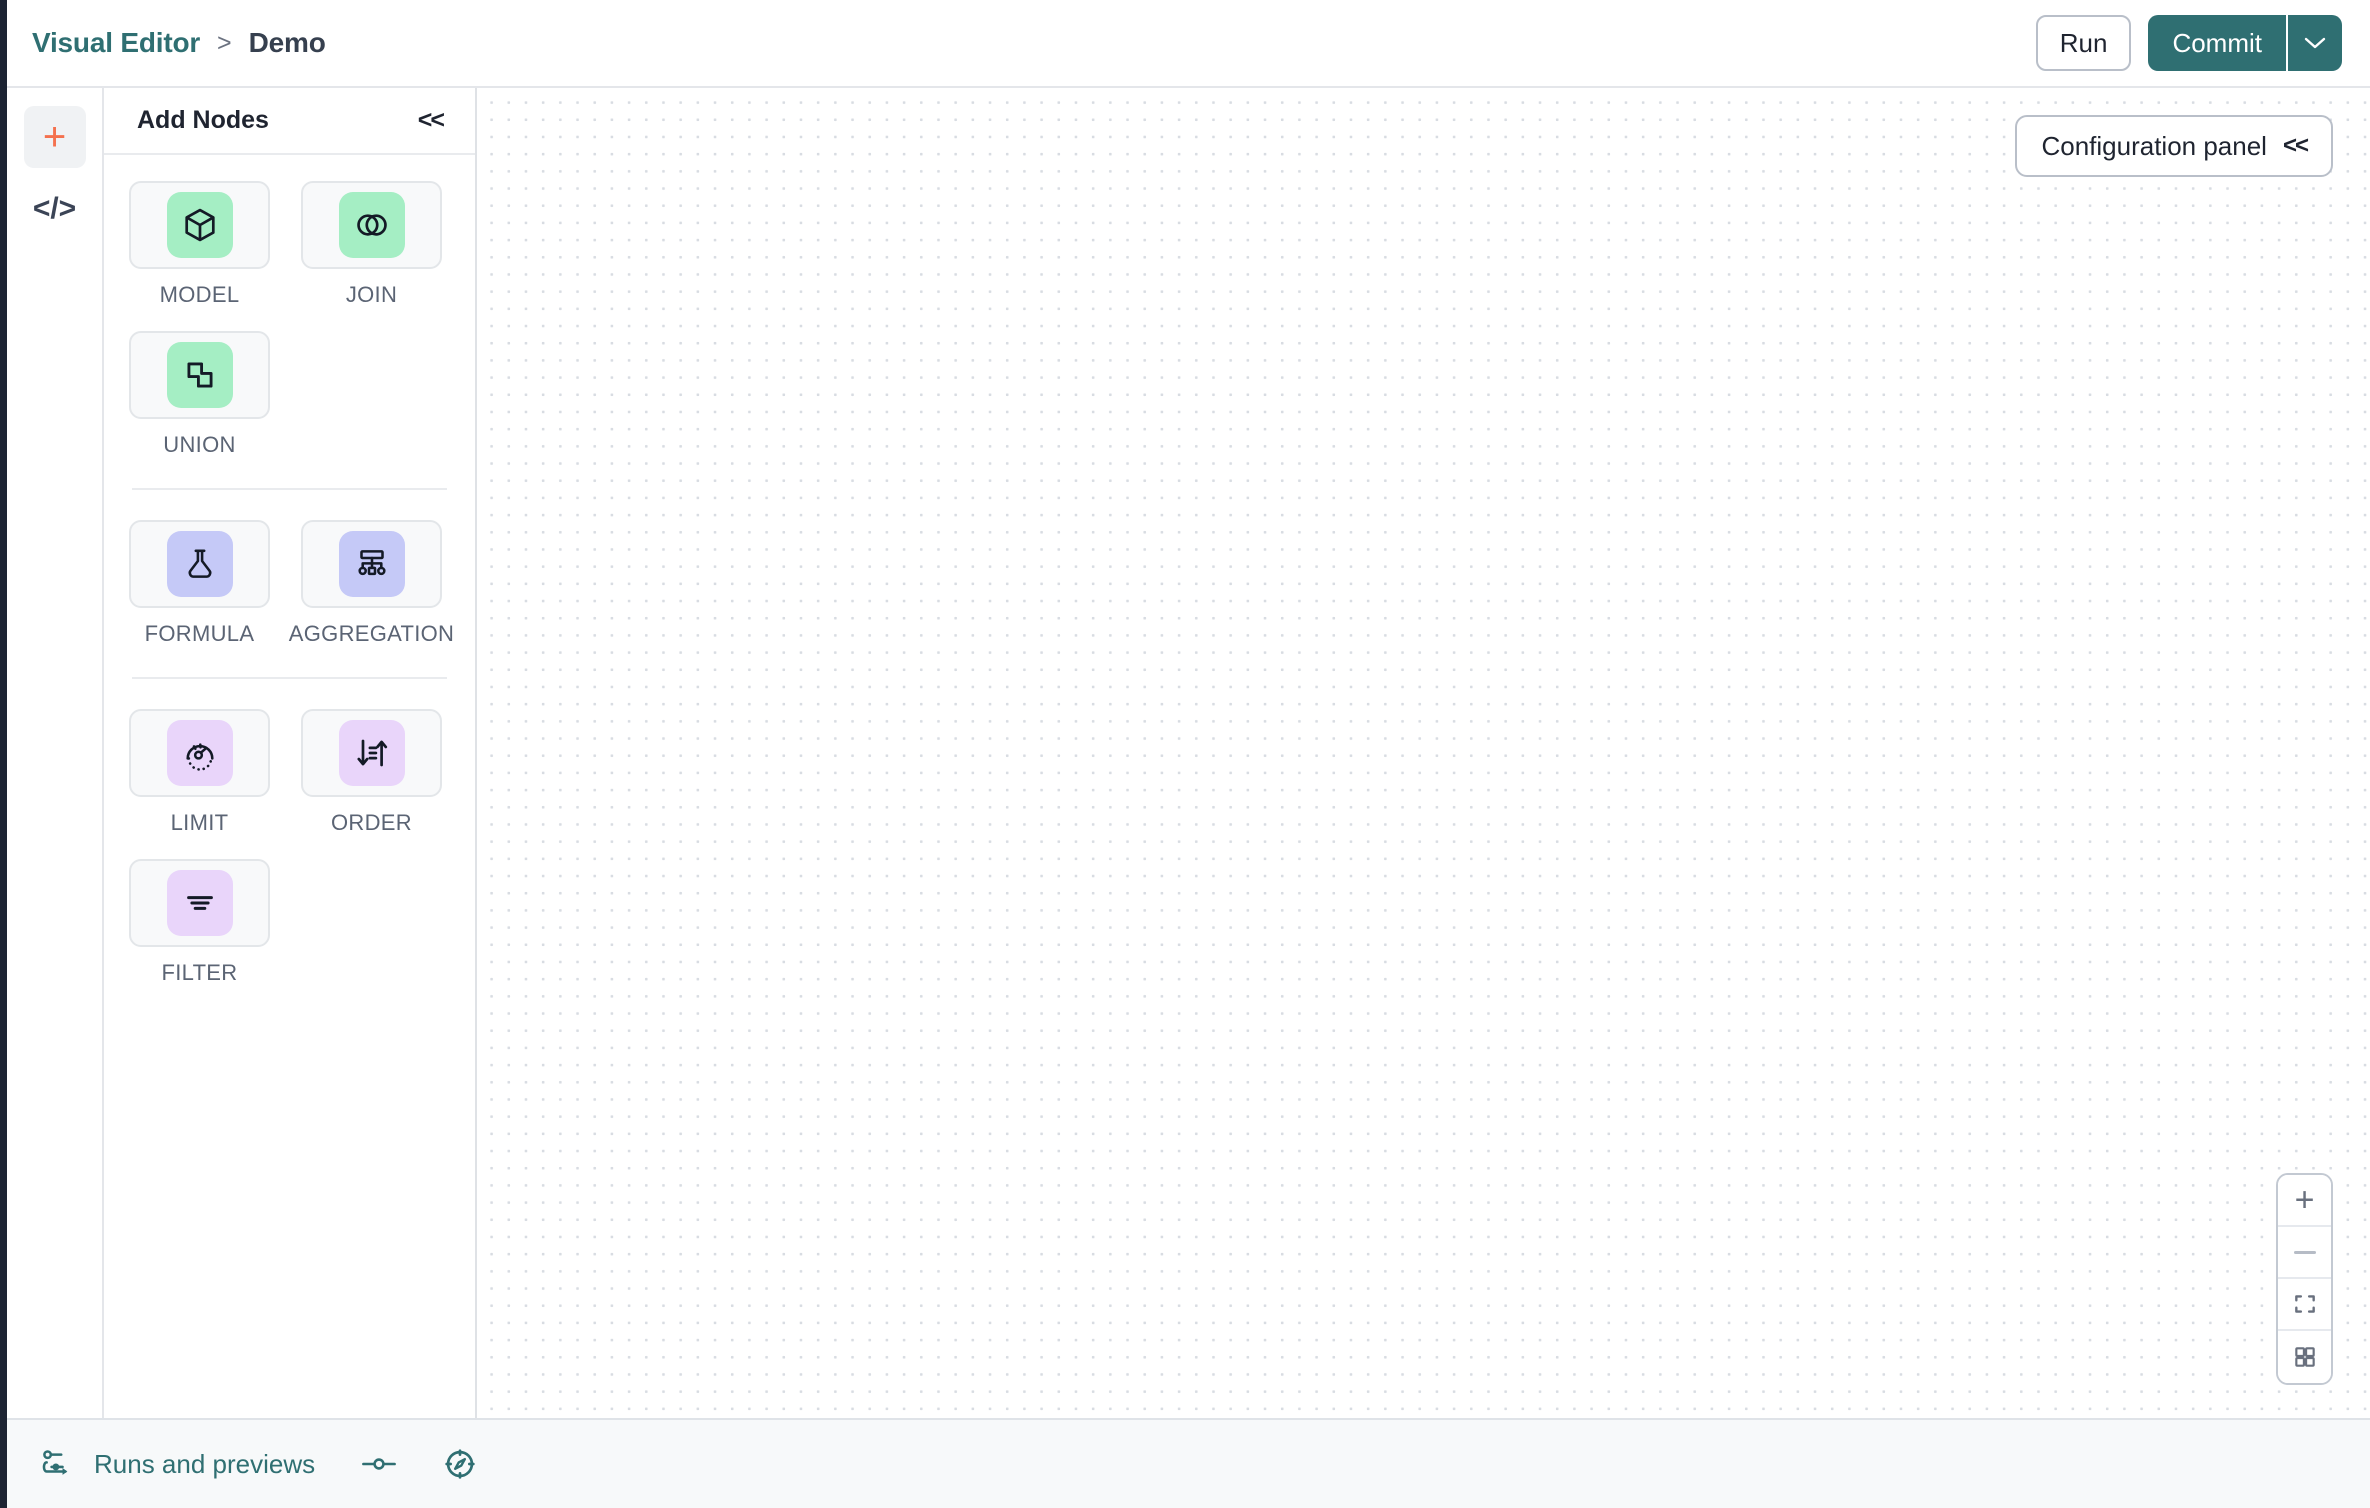 The width and height of the screenshot is (2370, 1508). I want to click on grid-squares-icon, so click(2304, 1357).